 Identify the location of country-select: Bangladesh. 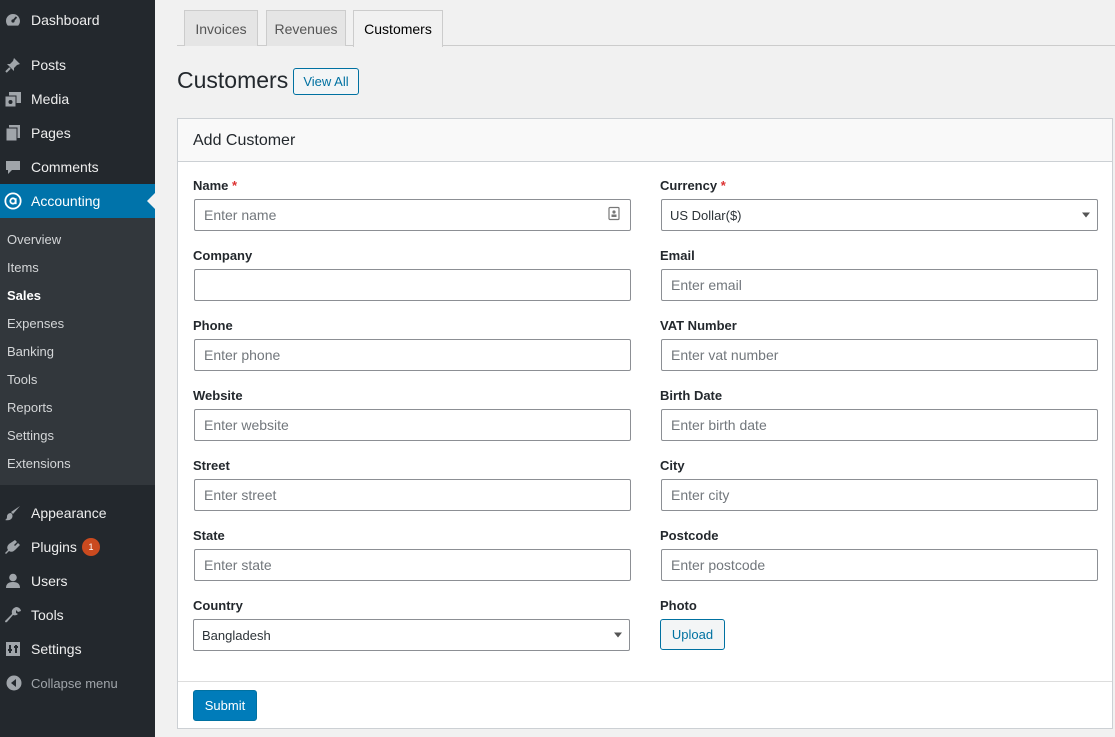
(411, 635).